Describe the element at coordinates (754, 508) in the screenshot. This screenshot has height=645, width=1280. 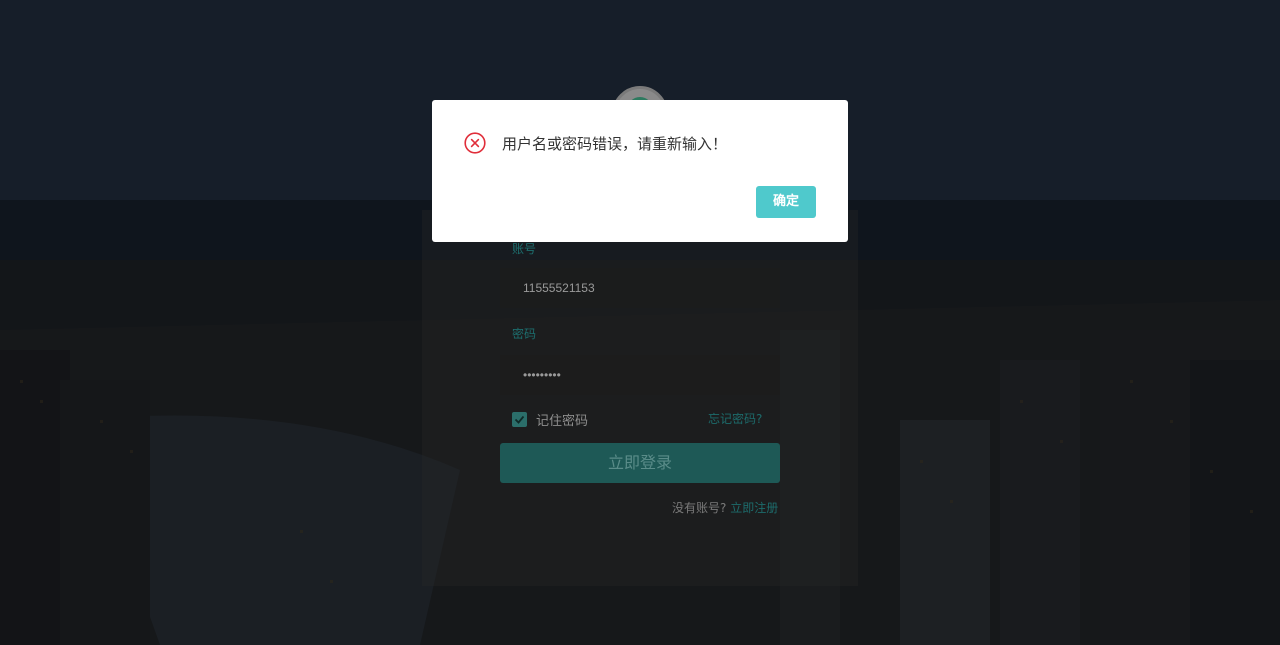
I see `register-link: 立即注册` at that location.